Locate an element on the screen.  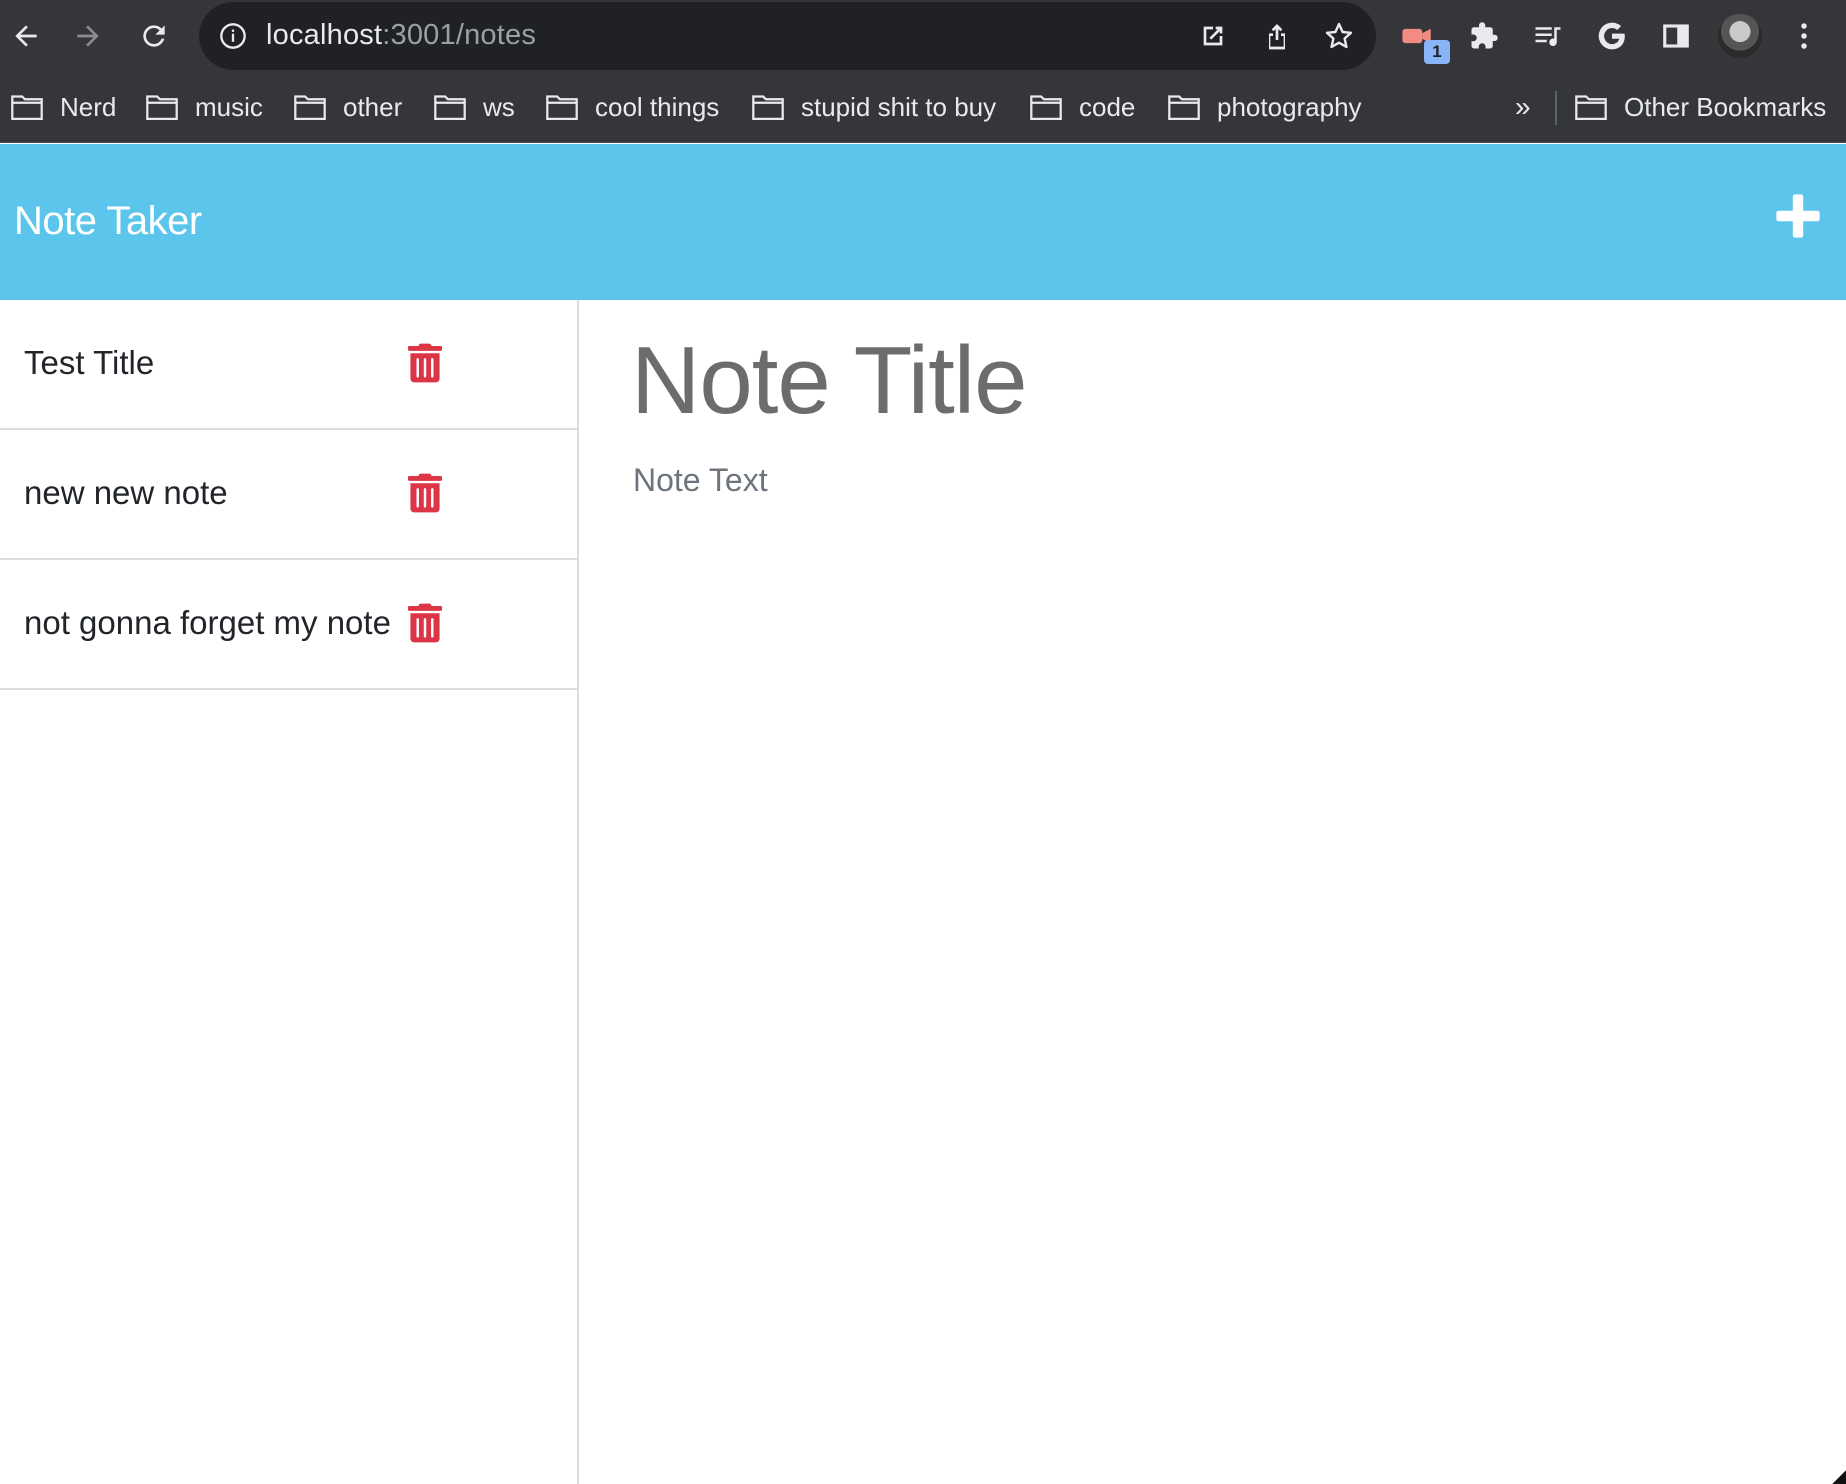
back-button is located at coordinates (26, 36).